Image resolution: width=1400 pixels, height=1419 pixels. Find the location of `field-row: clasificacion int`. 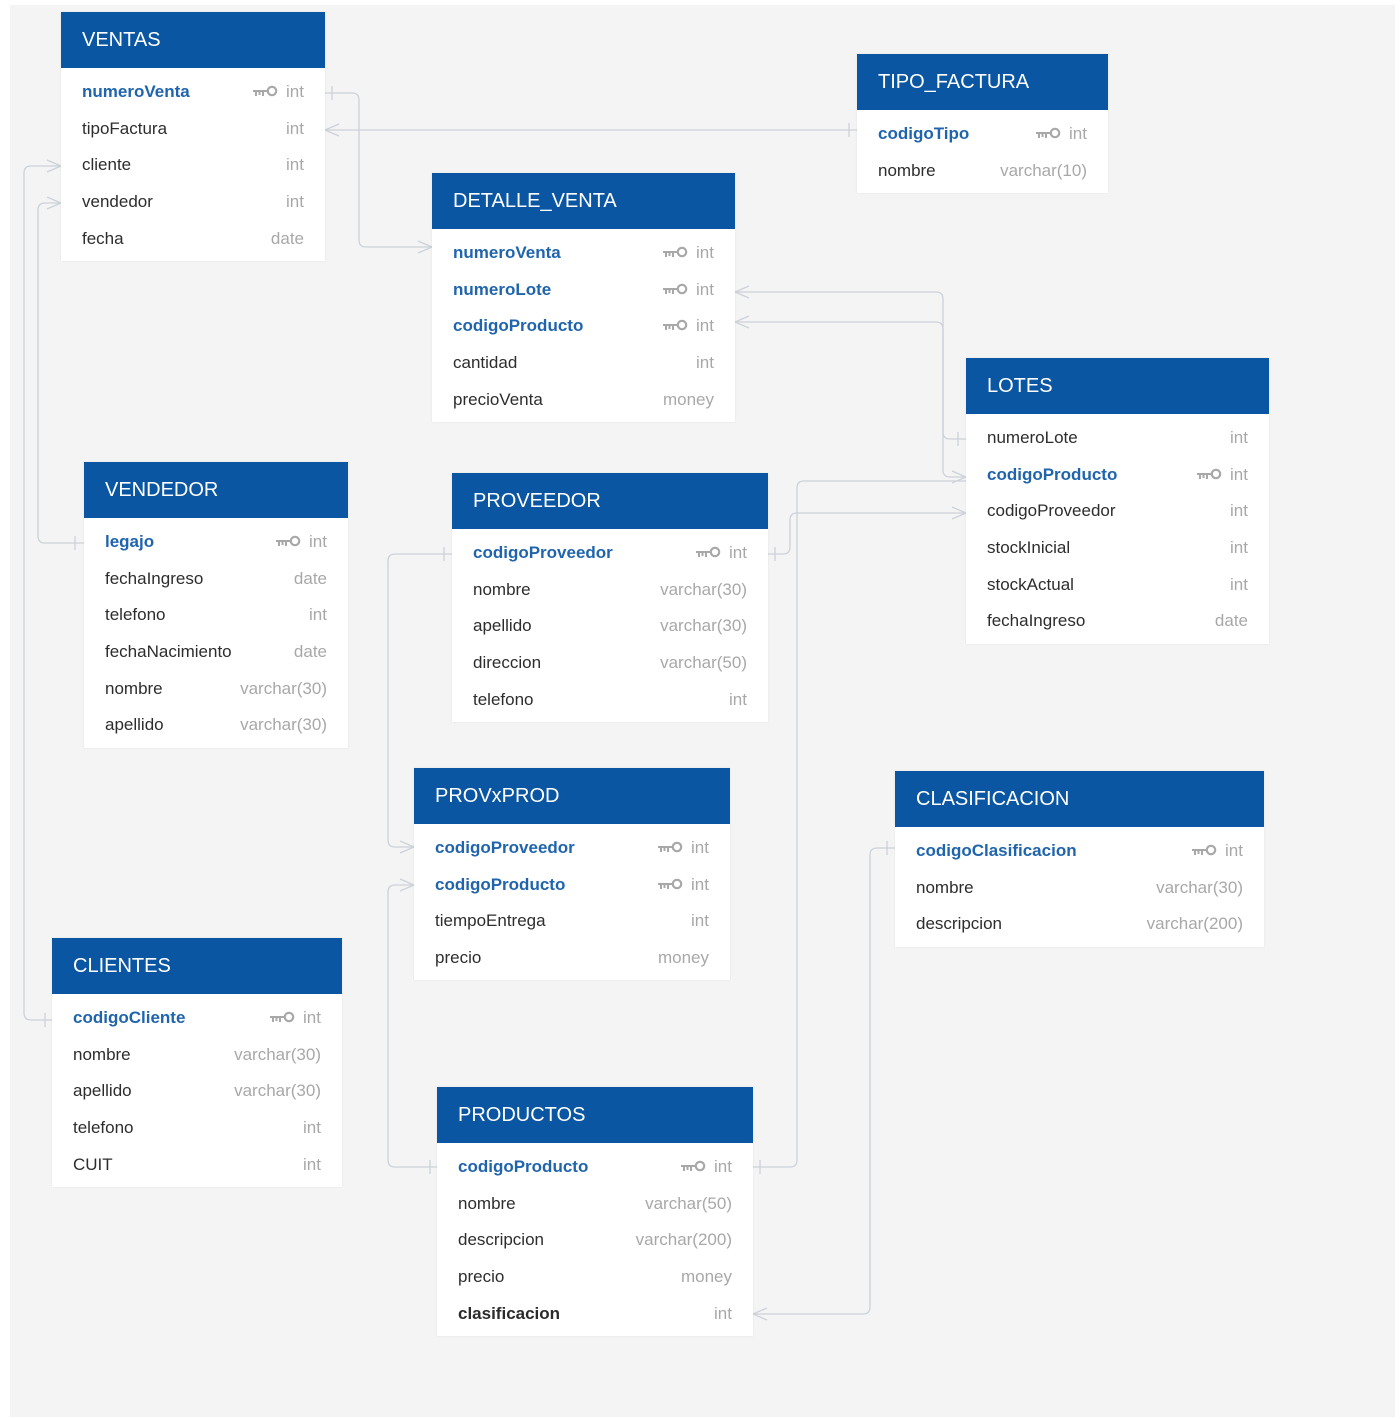

field-row: clasificacion int is located at coordinates (595, 1313).